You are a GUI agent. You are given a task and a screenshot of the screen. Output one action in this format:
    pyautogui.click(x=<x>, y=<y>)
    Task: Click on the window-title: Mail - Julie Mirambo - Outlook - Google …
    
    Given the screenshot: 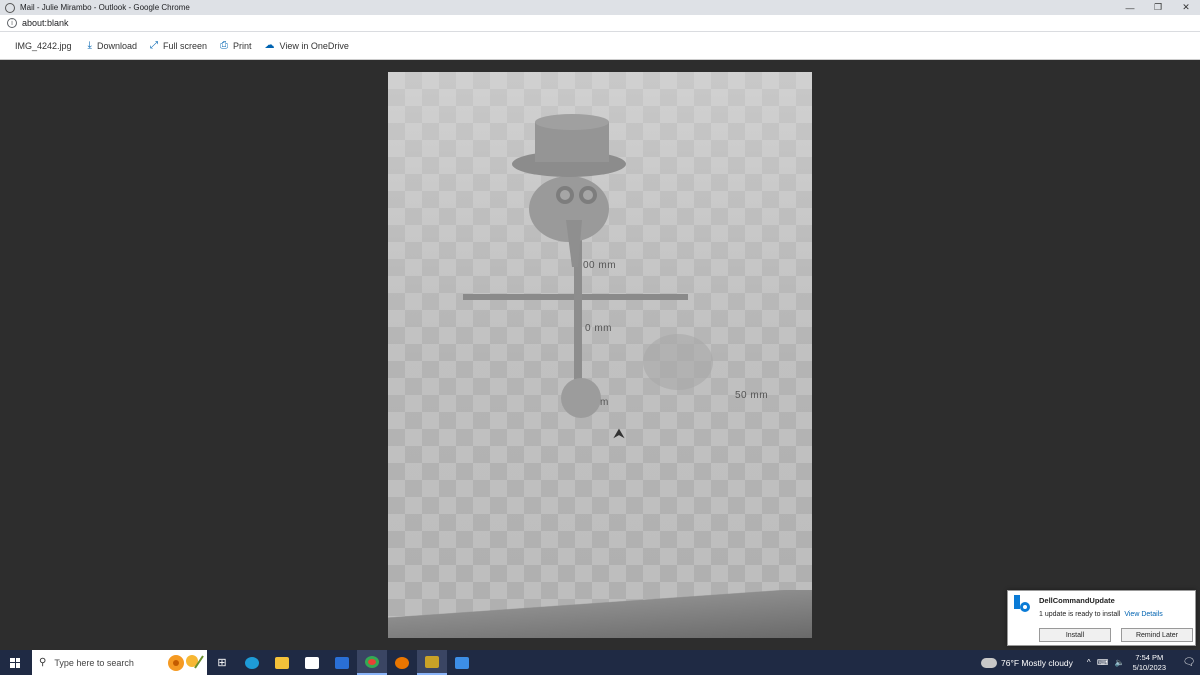 What is the action you would take?
    pyautogui.click(x=105, y=7)
    